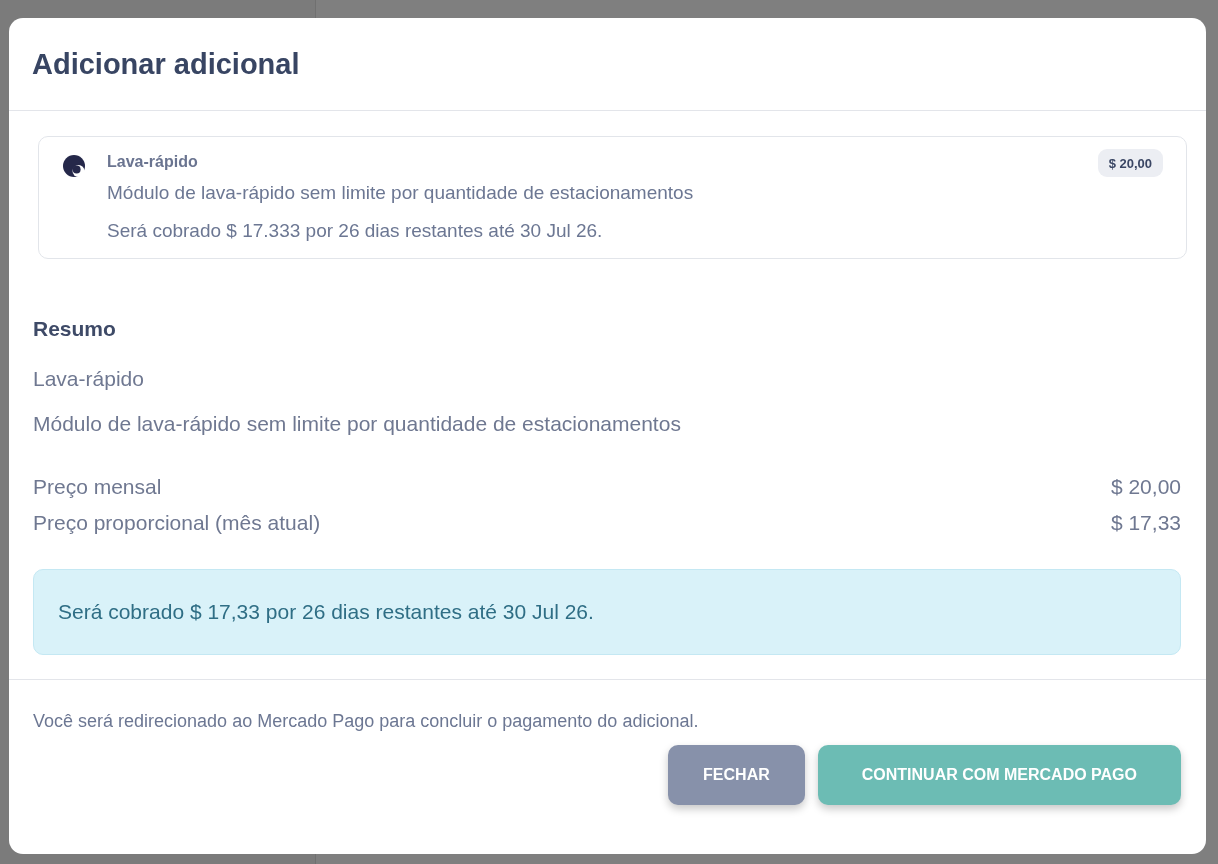 The width and height of the screenshot is (1218, 864). I want to click on close-button: FECHAR, so click(736, 775).